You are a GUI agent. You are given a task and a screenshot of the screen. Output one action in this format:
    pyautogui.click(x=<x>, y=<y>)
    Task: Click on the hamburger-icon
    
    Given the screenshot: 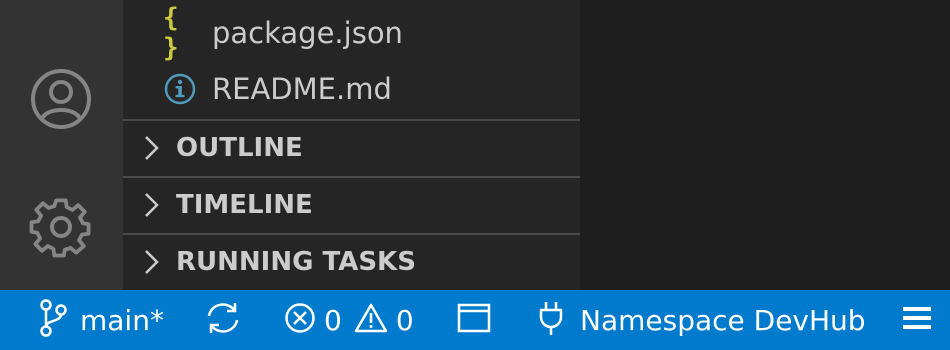 What is the action you would take?
    pyautogui.click(x=917, y=320)
    